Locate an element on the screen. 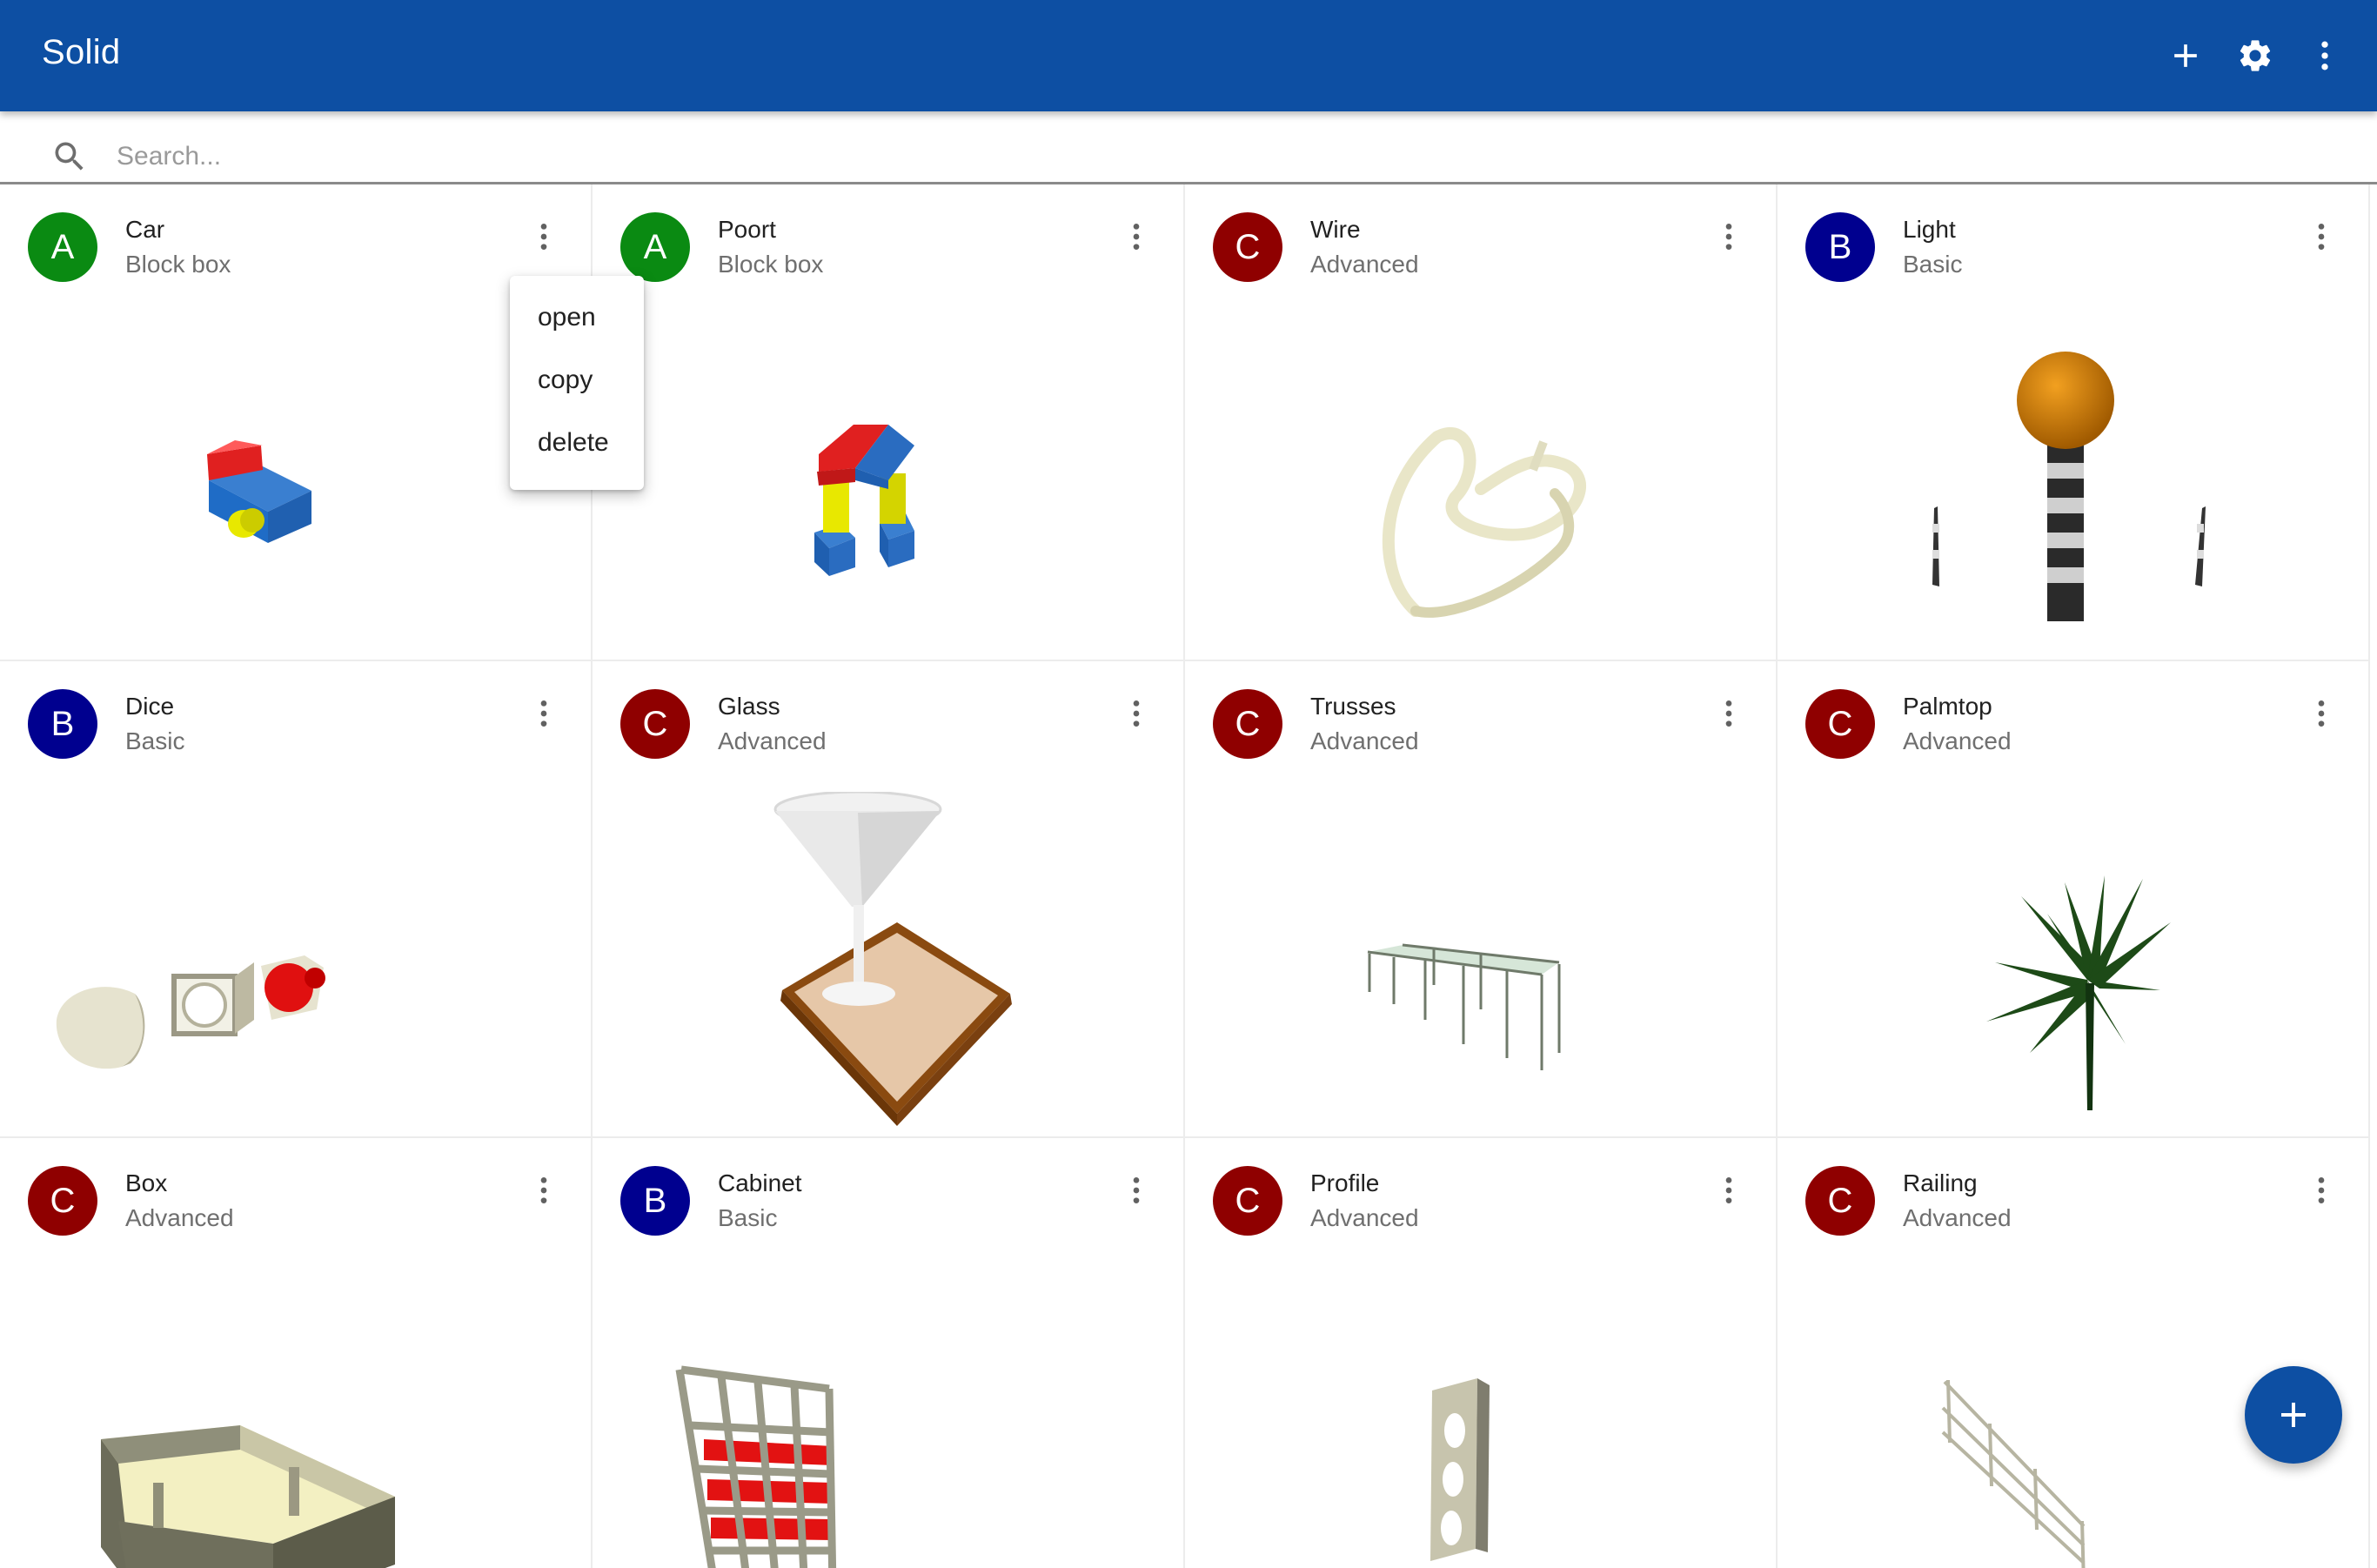 This screenshot has height=1568, width=2377. project-card-wire: C Wire Advanced is located at coordinates (1481, 422).